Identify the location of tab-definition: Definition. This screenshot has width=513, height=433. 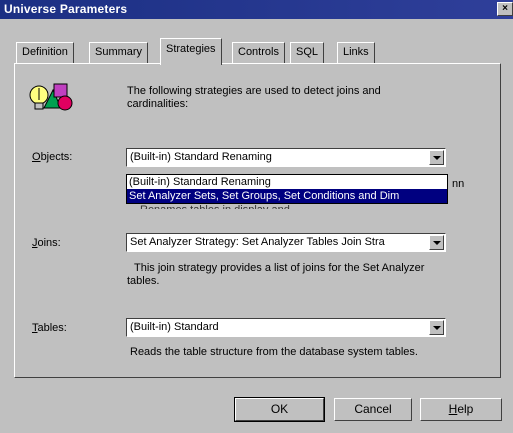
(45, 52).